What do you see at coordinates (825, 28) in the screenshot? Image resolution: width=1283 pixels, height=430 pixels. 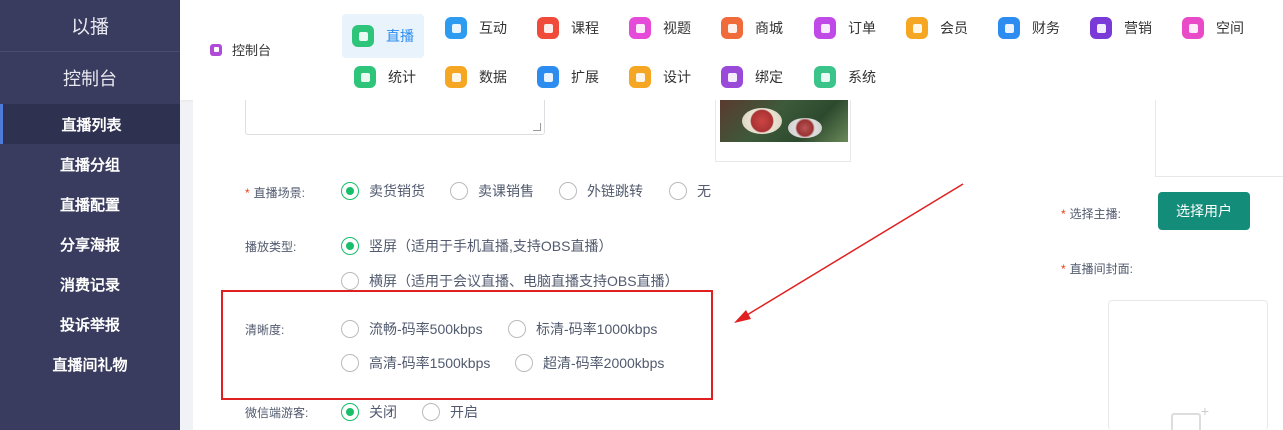 I see `order-icon` at bounding box center [825, 28].